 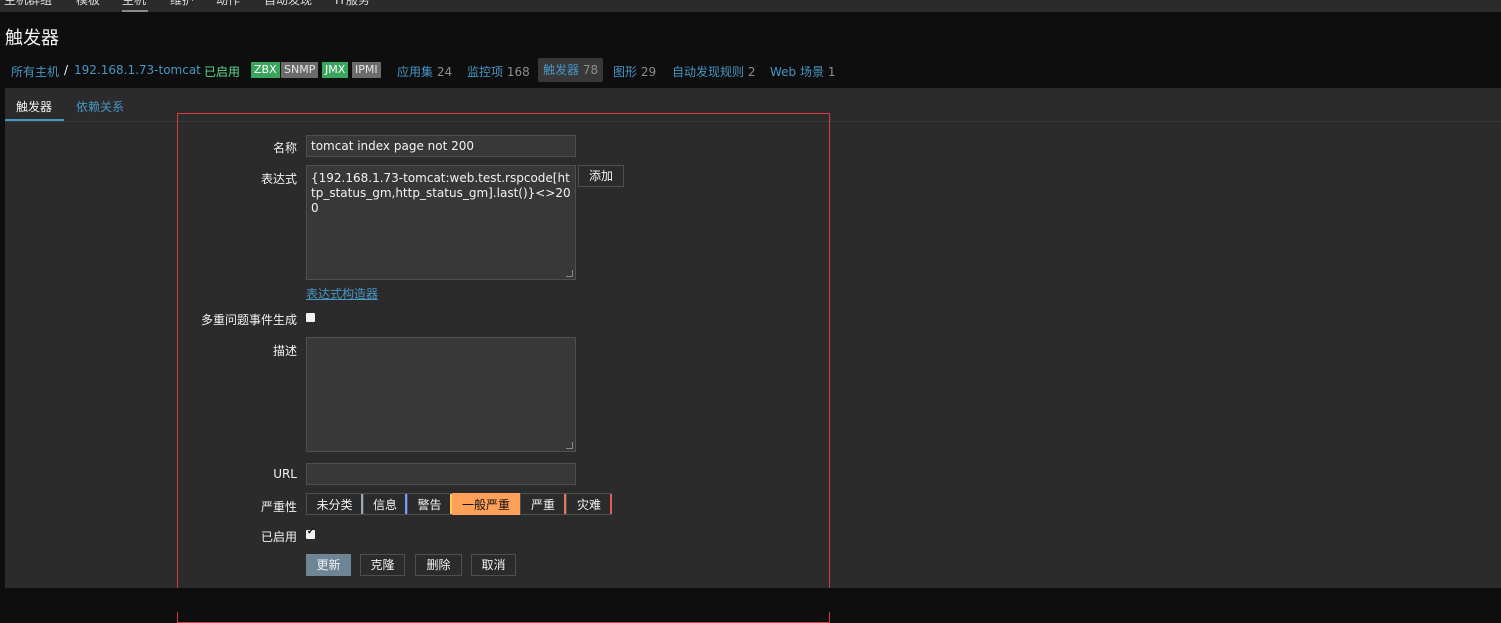 I want to click on breadcrumb-all-hosts: 所有主机, so click(x=35, y=71).